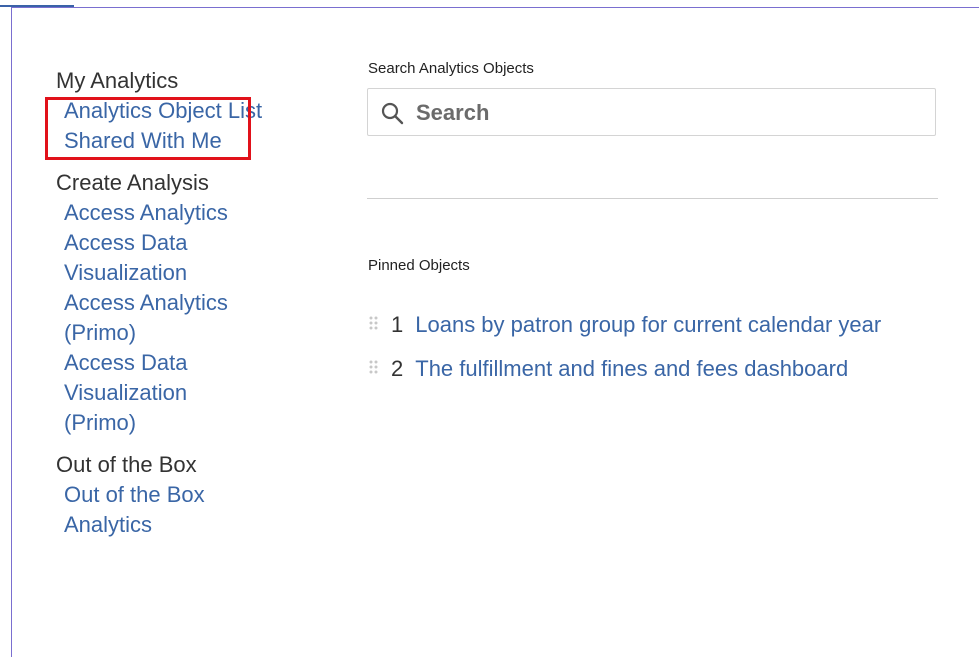 Image resolution: width=979 pixels, height=657 pixels. Describe the element at coordinates (165, 213) in the screenshot. I see `access-analytics-link: Access Analytics` at that location.